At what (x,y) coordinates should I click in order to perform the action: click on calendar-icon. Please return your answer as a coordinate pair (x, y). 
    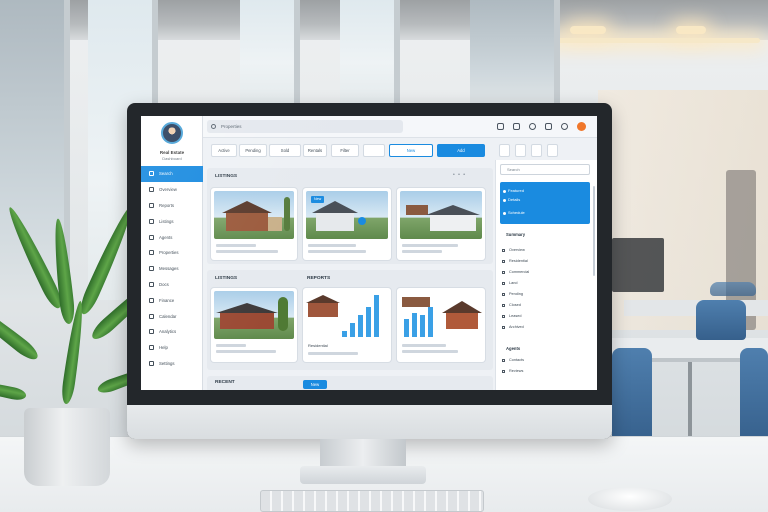
    Looking at the image, I should click on (151, 316).